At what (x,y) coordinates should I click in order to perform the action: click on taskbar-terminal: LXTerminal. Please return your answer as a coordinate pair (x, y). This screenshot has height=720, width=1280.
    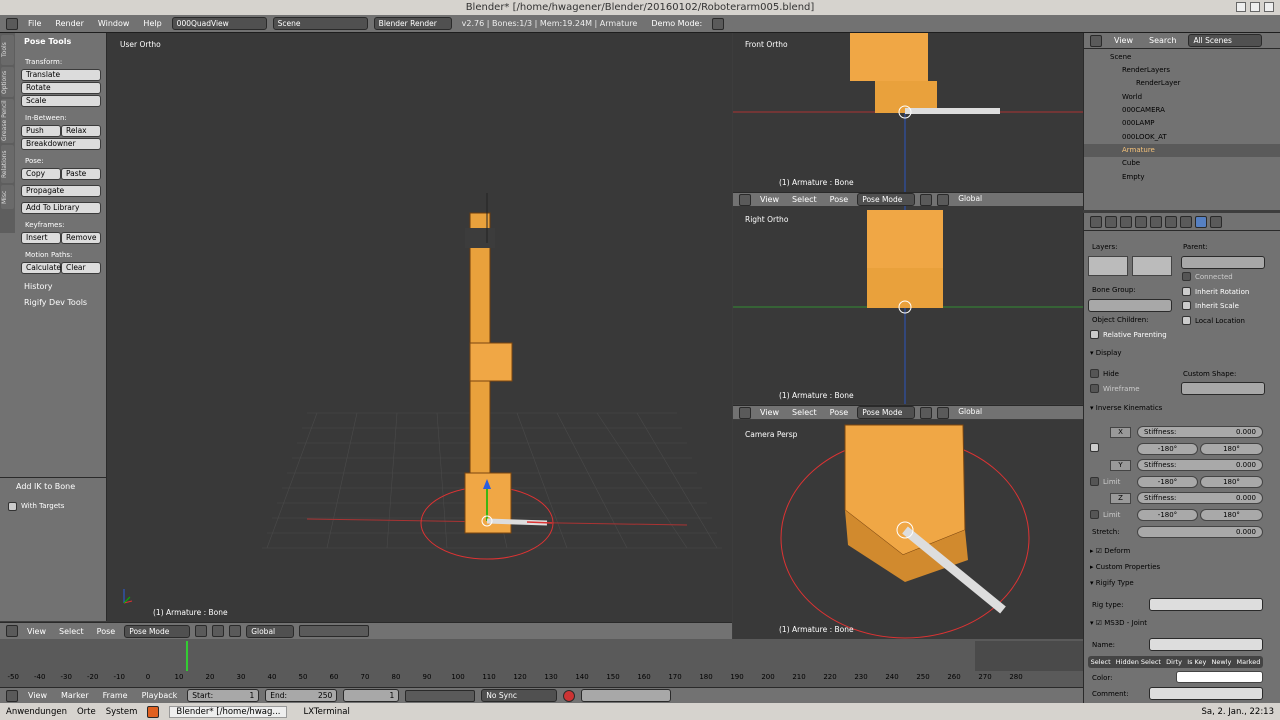
    Looking at the image, I should click on (326, 712).